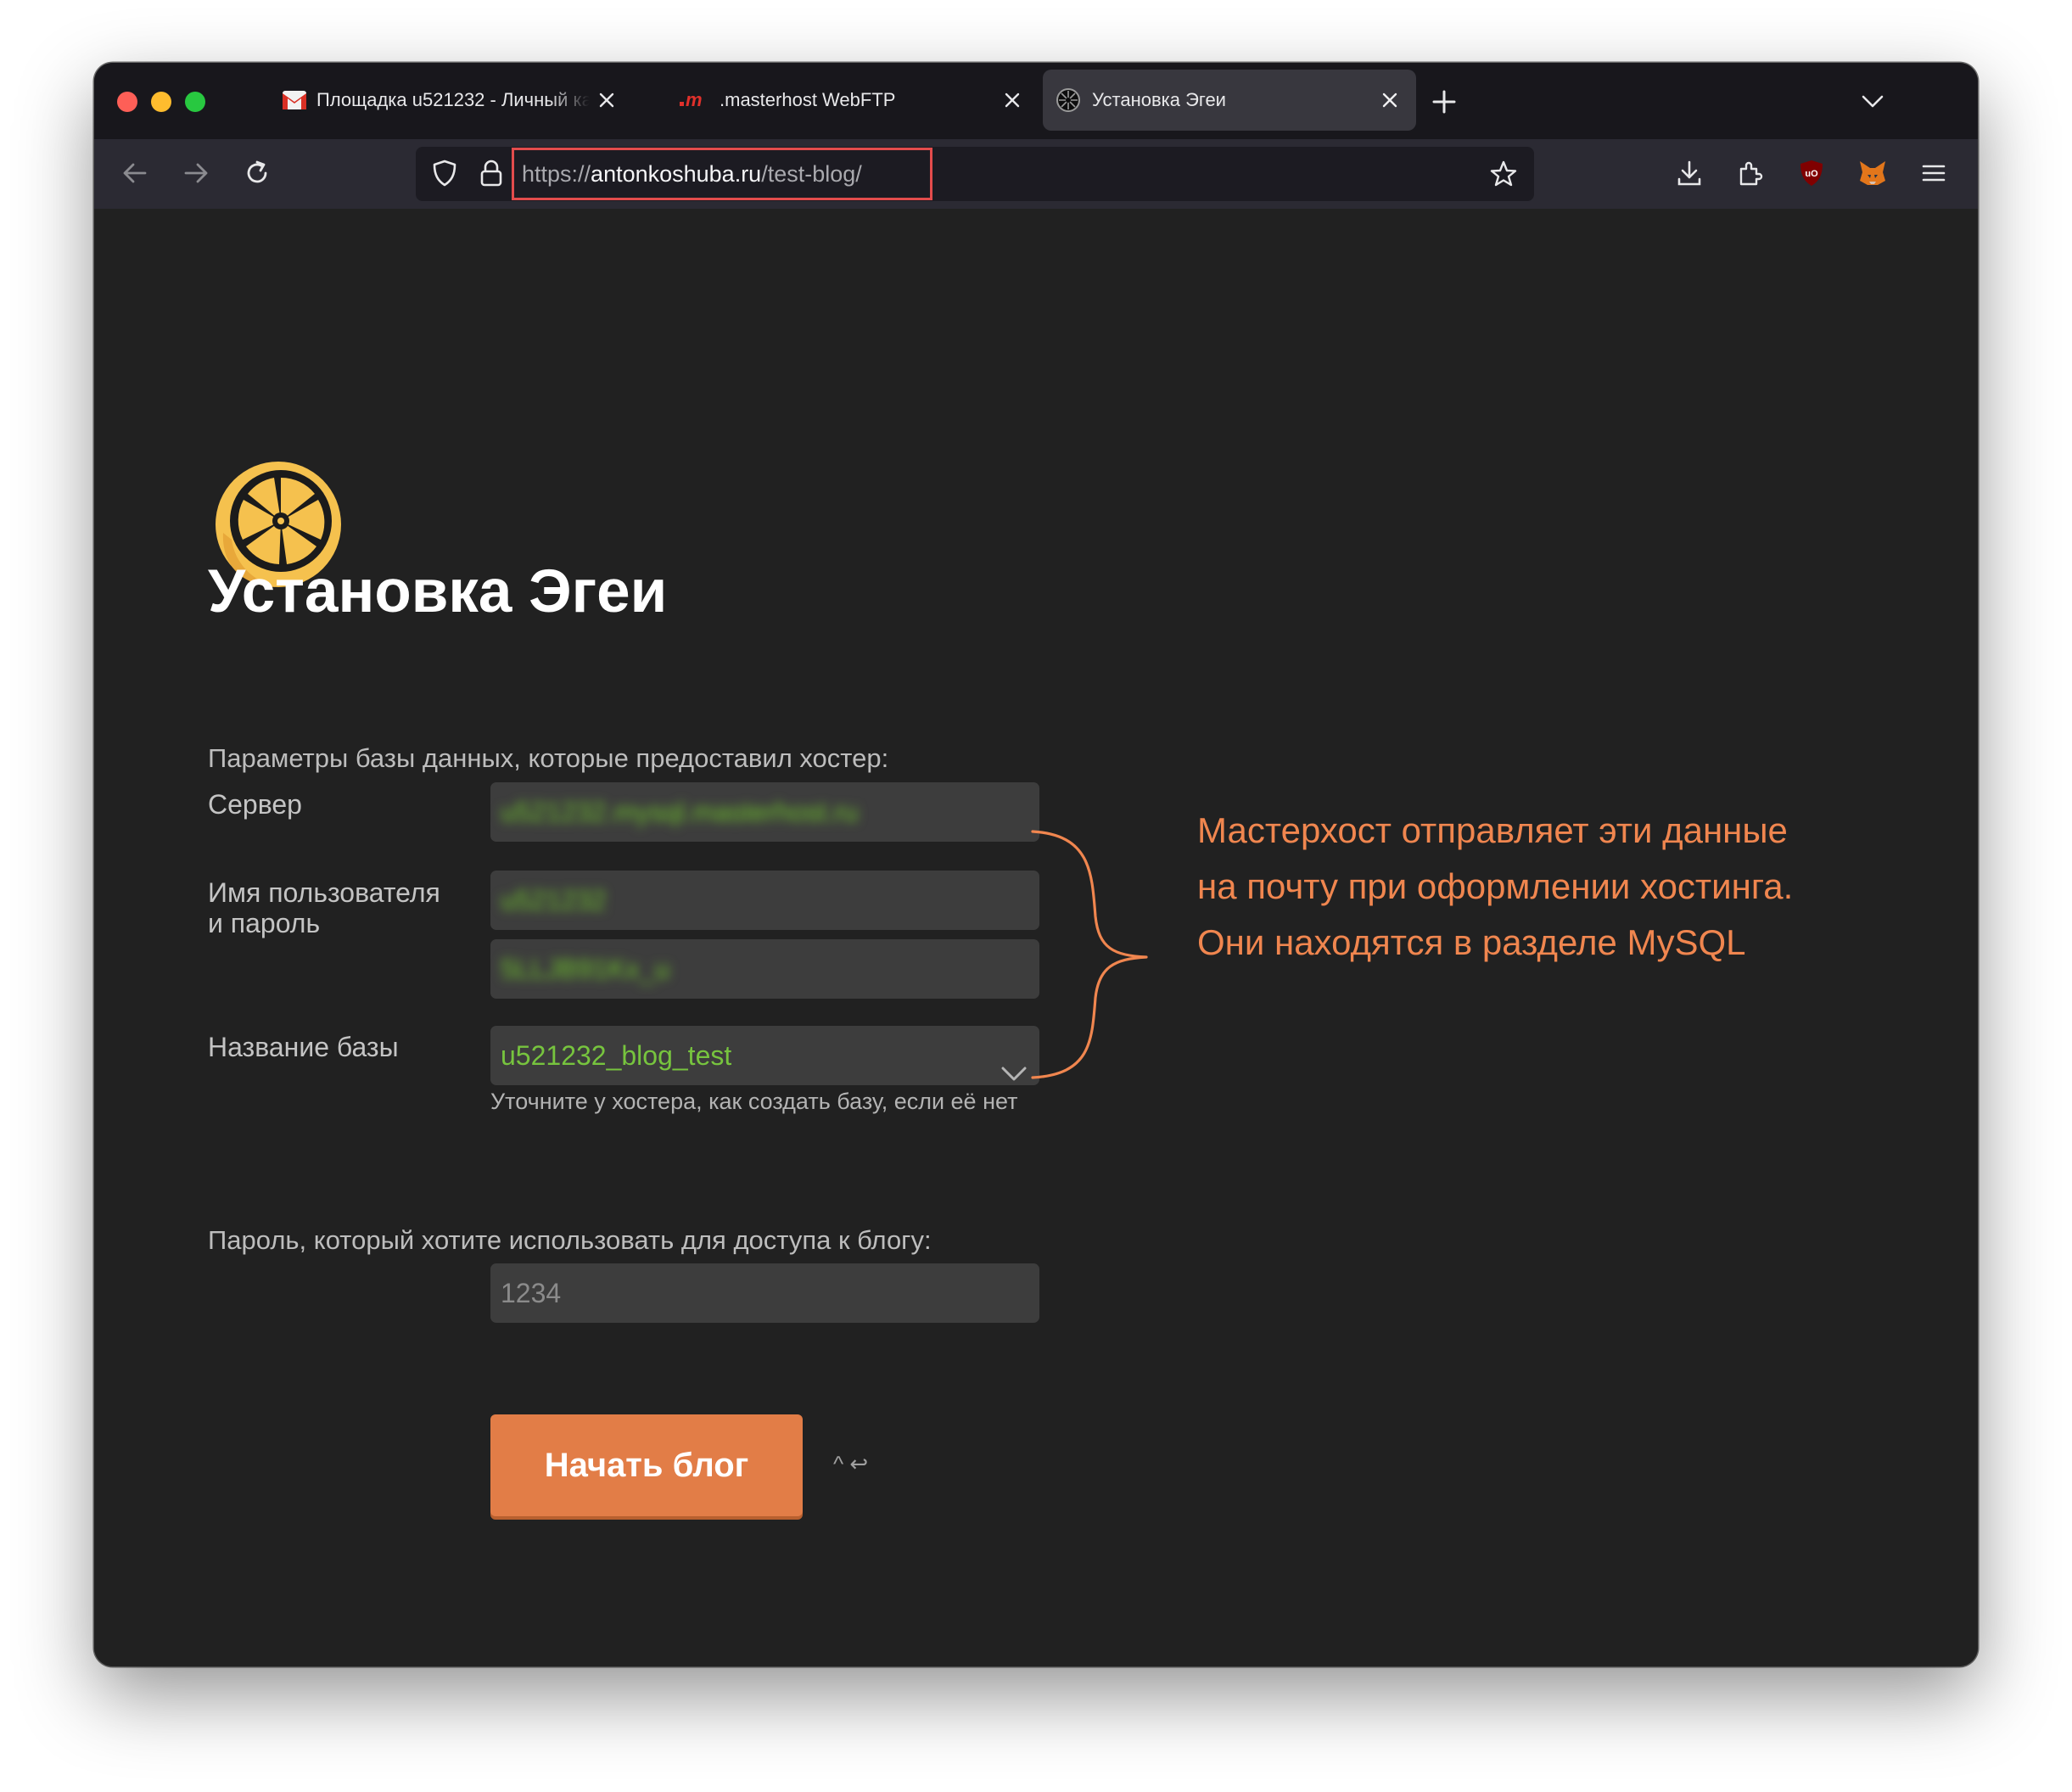 The height and width of the screenshot is (1792, 2072). What do you see at coordinates (161, 102) in the screenshot?
I see `minimize-window-button` at bounding box center [161, 102].